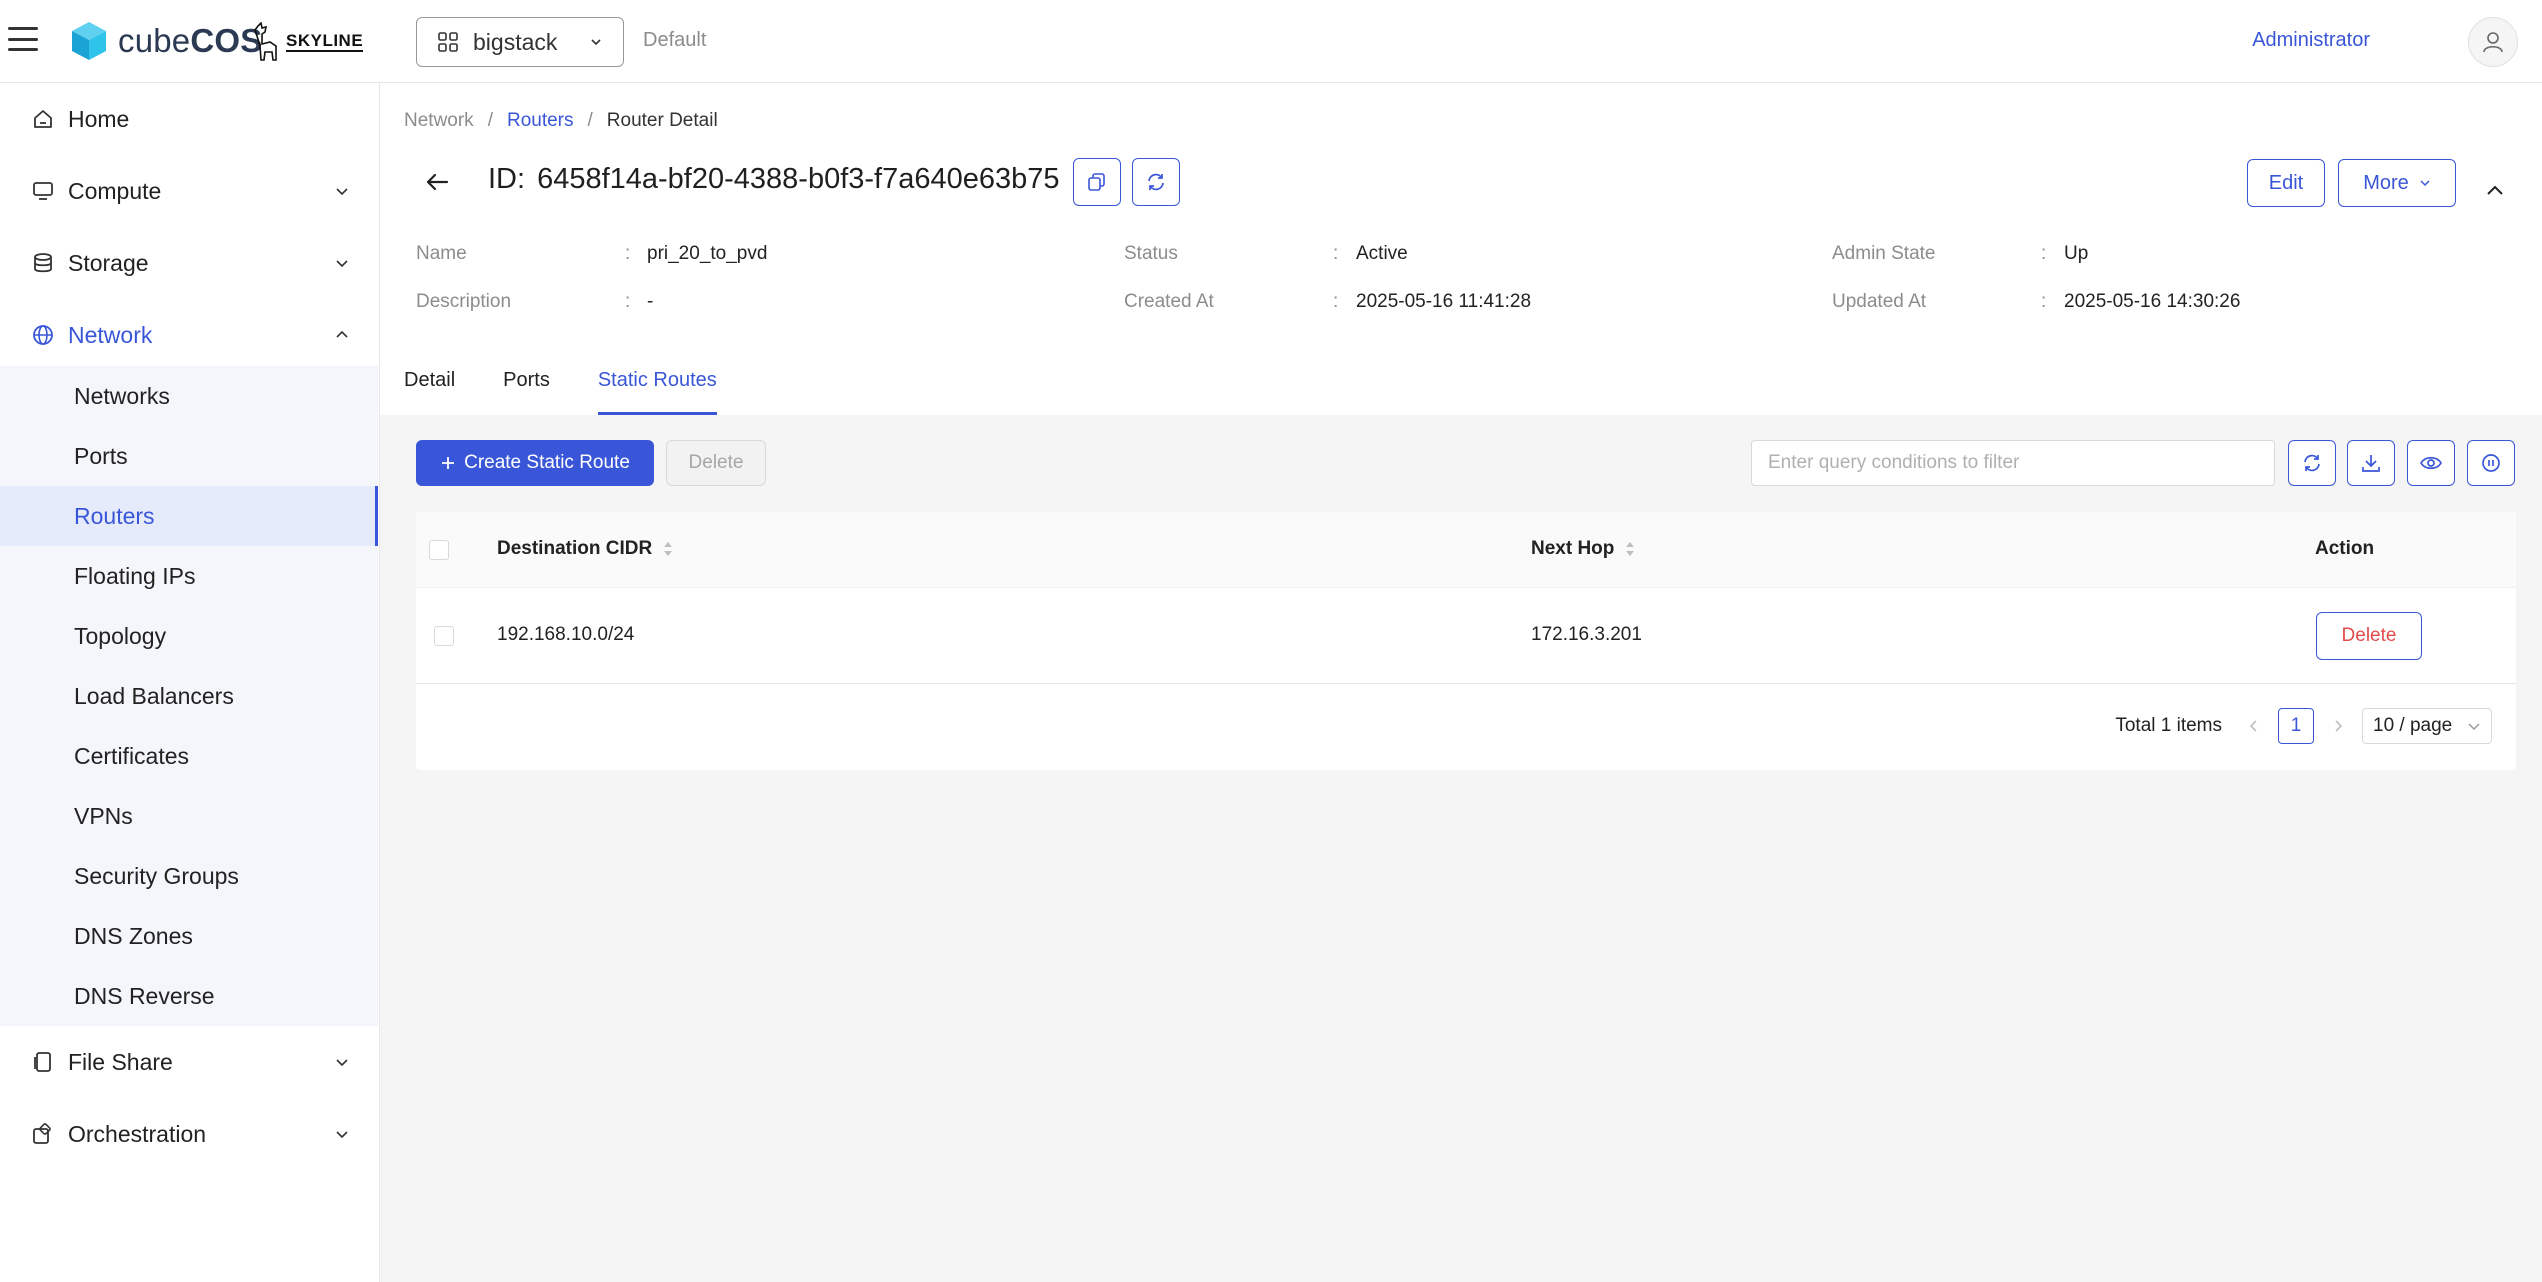  Describe the element at coordinates (189, 456) in the screenshot. I see `sidebar-item-ports: Ports` at that location.